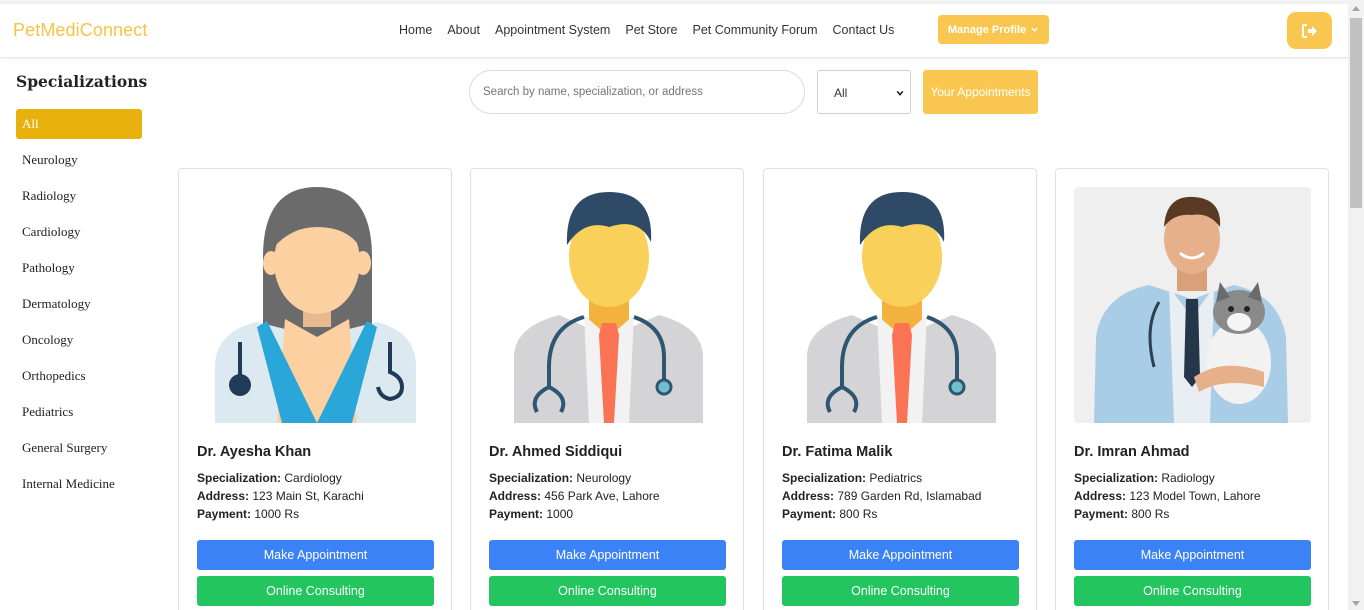  I want to click on doctor-specialization: Specialization: Radiology, so click(1144, 478).